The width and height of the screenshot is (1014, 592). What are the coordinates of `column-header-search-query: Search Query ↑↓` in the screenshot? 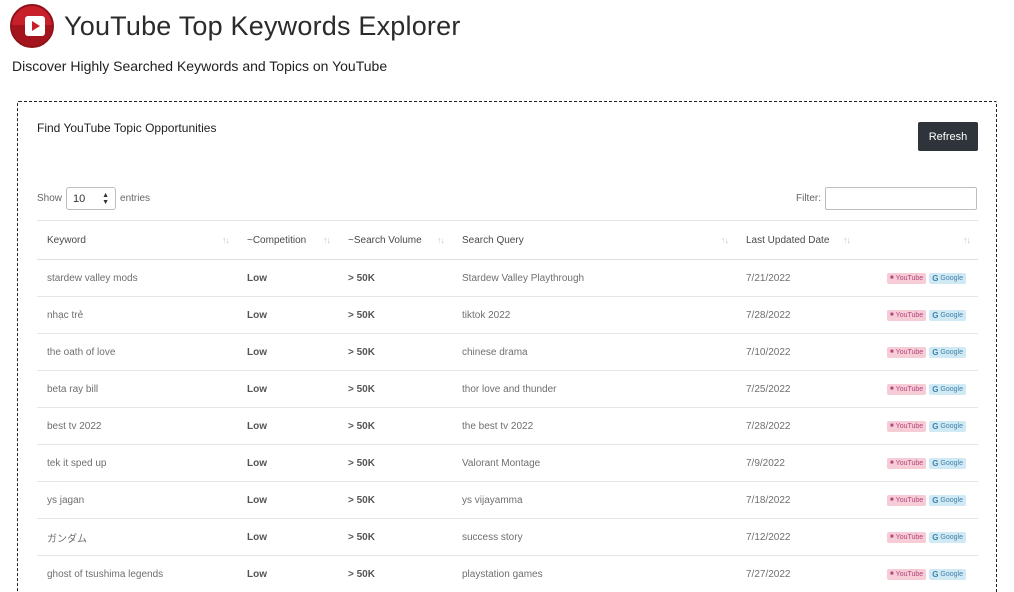 It's located at (594, 240).